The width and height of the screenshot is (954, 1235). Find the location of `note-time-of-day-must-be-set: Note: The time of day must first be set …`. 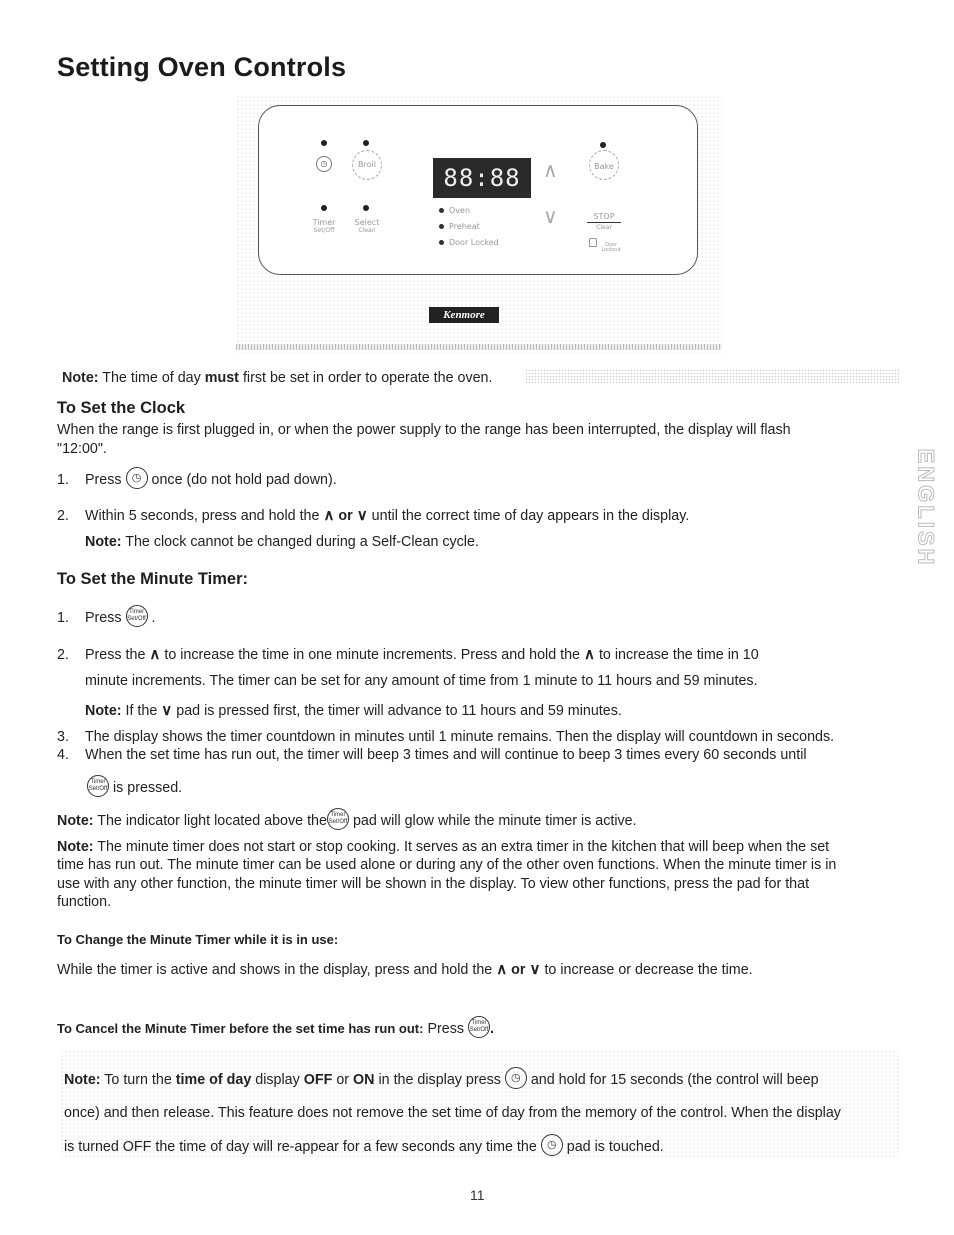

note-time-of-day-must-be-set: Note: The time of day must first be set … is located at coordinates (277, 378).